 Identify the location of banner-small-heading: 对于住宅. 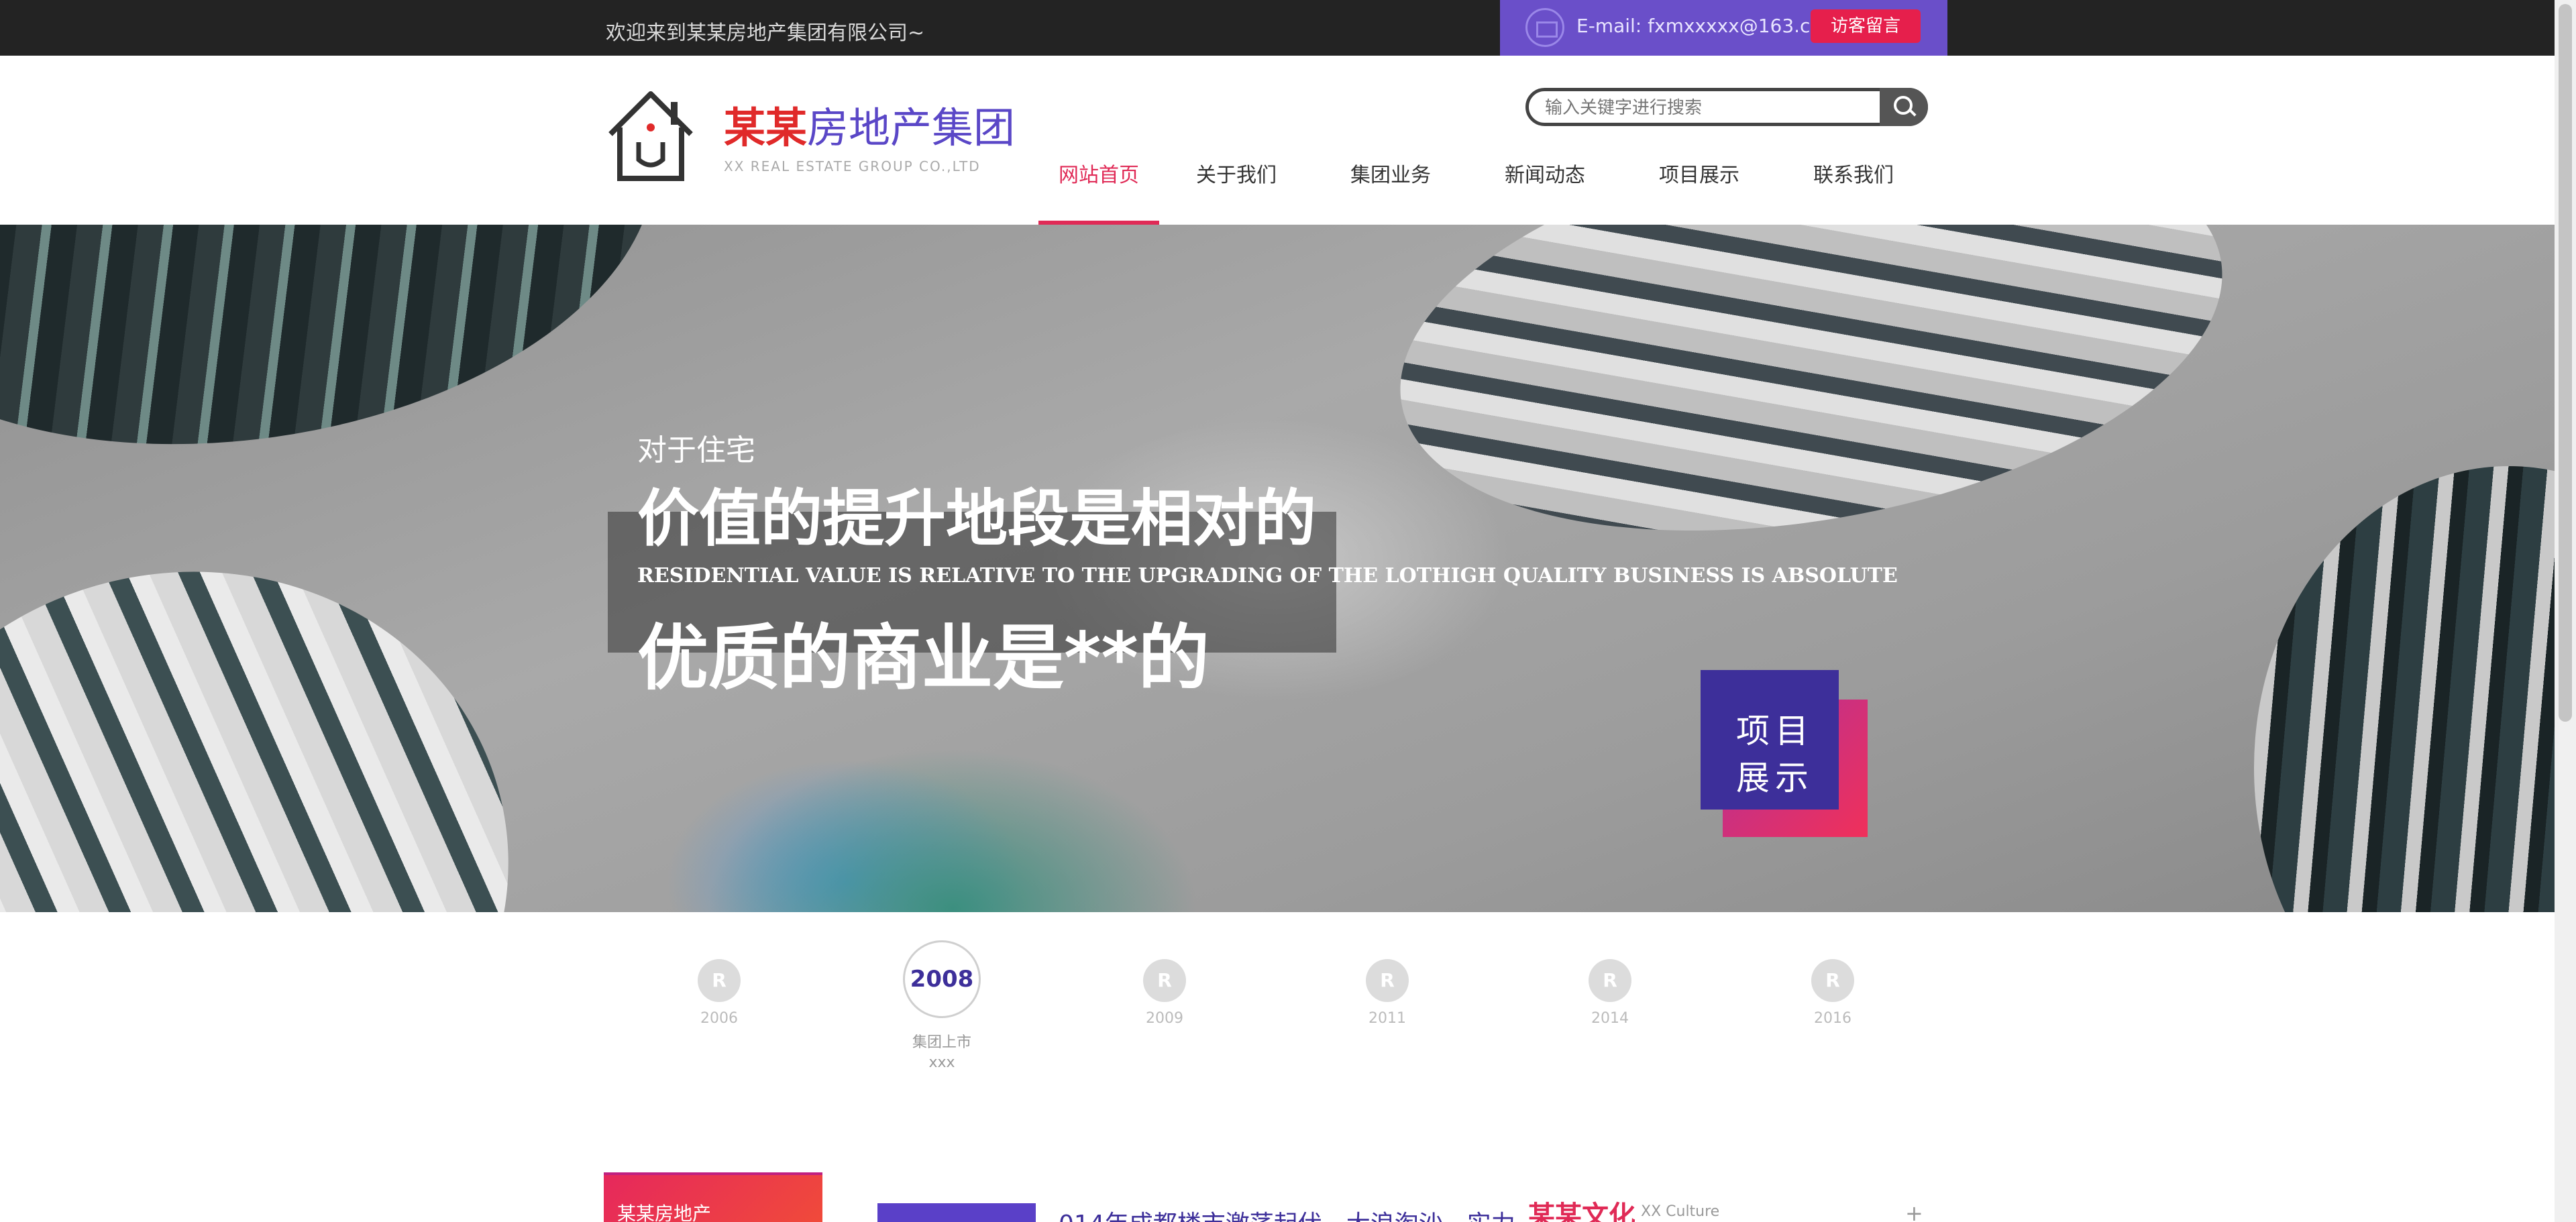
(696, 450).